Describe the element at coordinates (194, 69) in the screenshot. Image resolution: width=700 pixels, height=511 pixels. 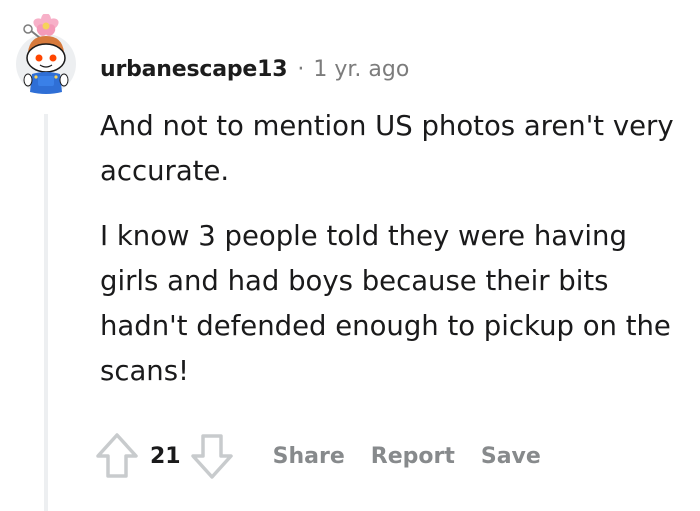
I see `username-link: urbanescape13` at that location.